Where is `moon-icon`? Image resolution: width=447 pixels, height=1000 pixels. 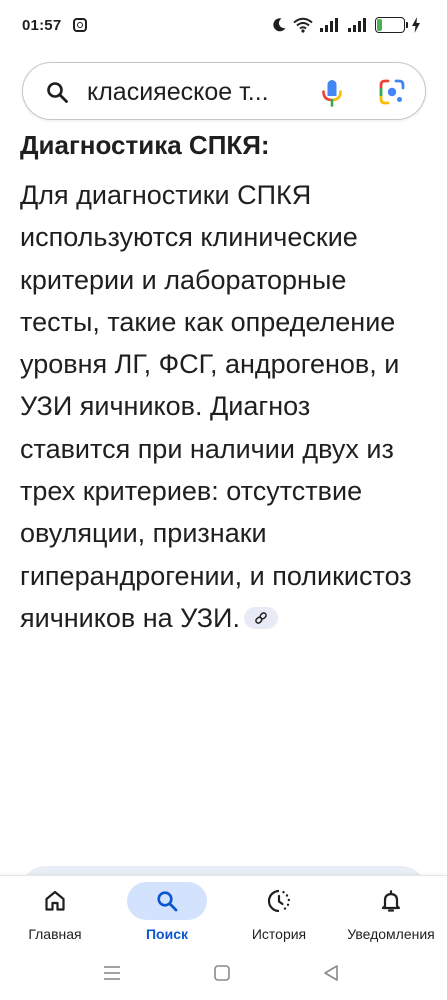 moon-icon is located at coordinates (279, 25).